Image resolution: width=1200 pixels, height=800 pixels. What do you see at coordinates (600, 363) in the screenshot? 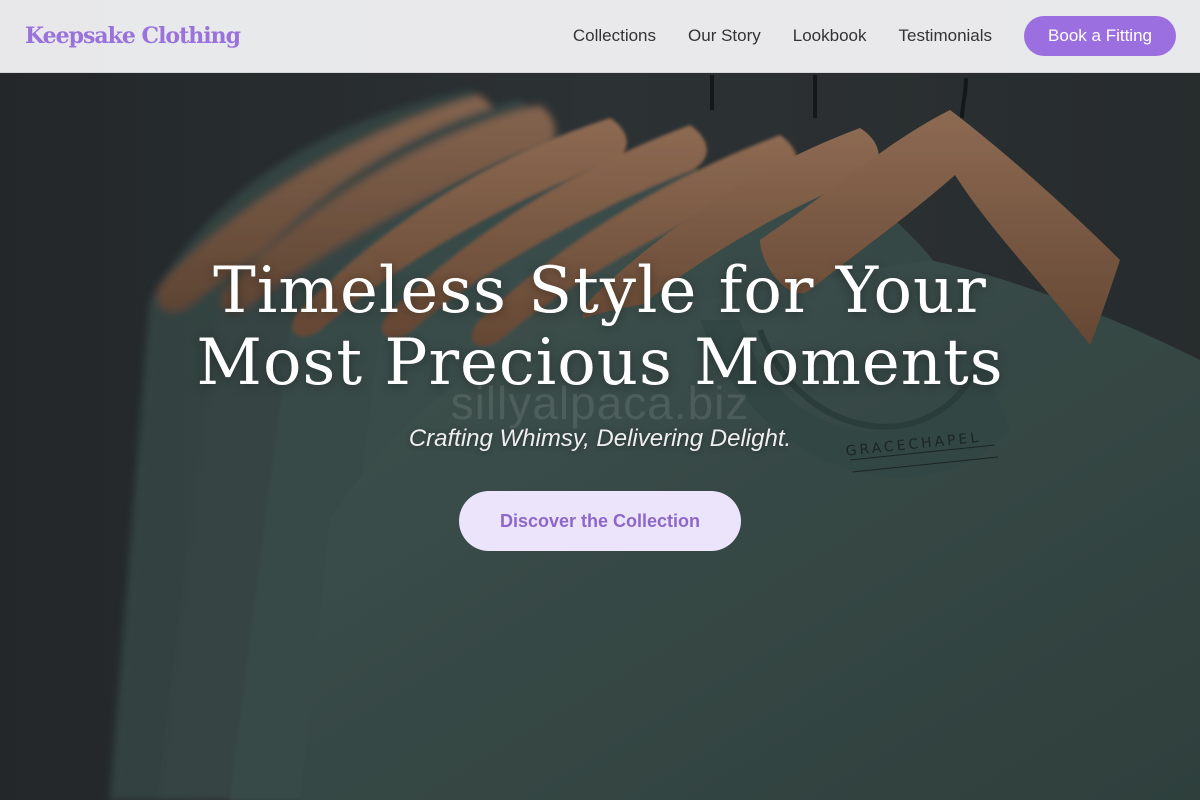
I see `hero-title-line-2: Most Precious Moments` at bounding box center [600, 363].